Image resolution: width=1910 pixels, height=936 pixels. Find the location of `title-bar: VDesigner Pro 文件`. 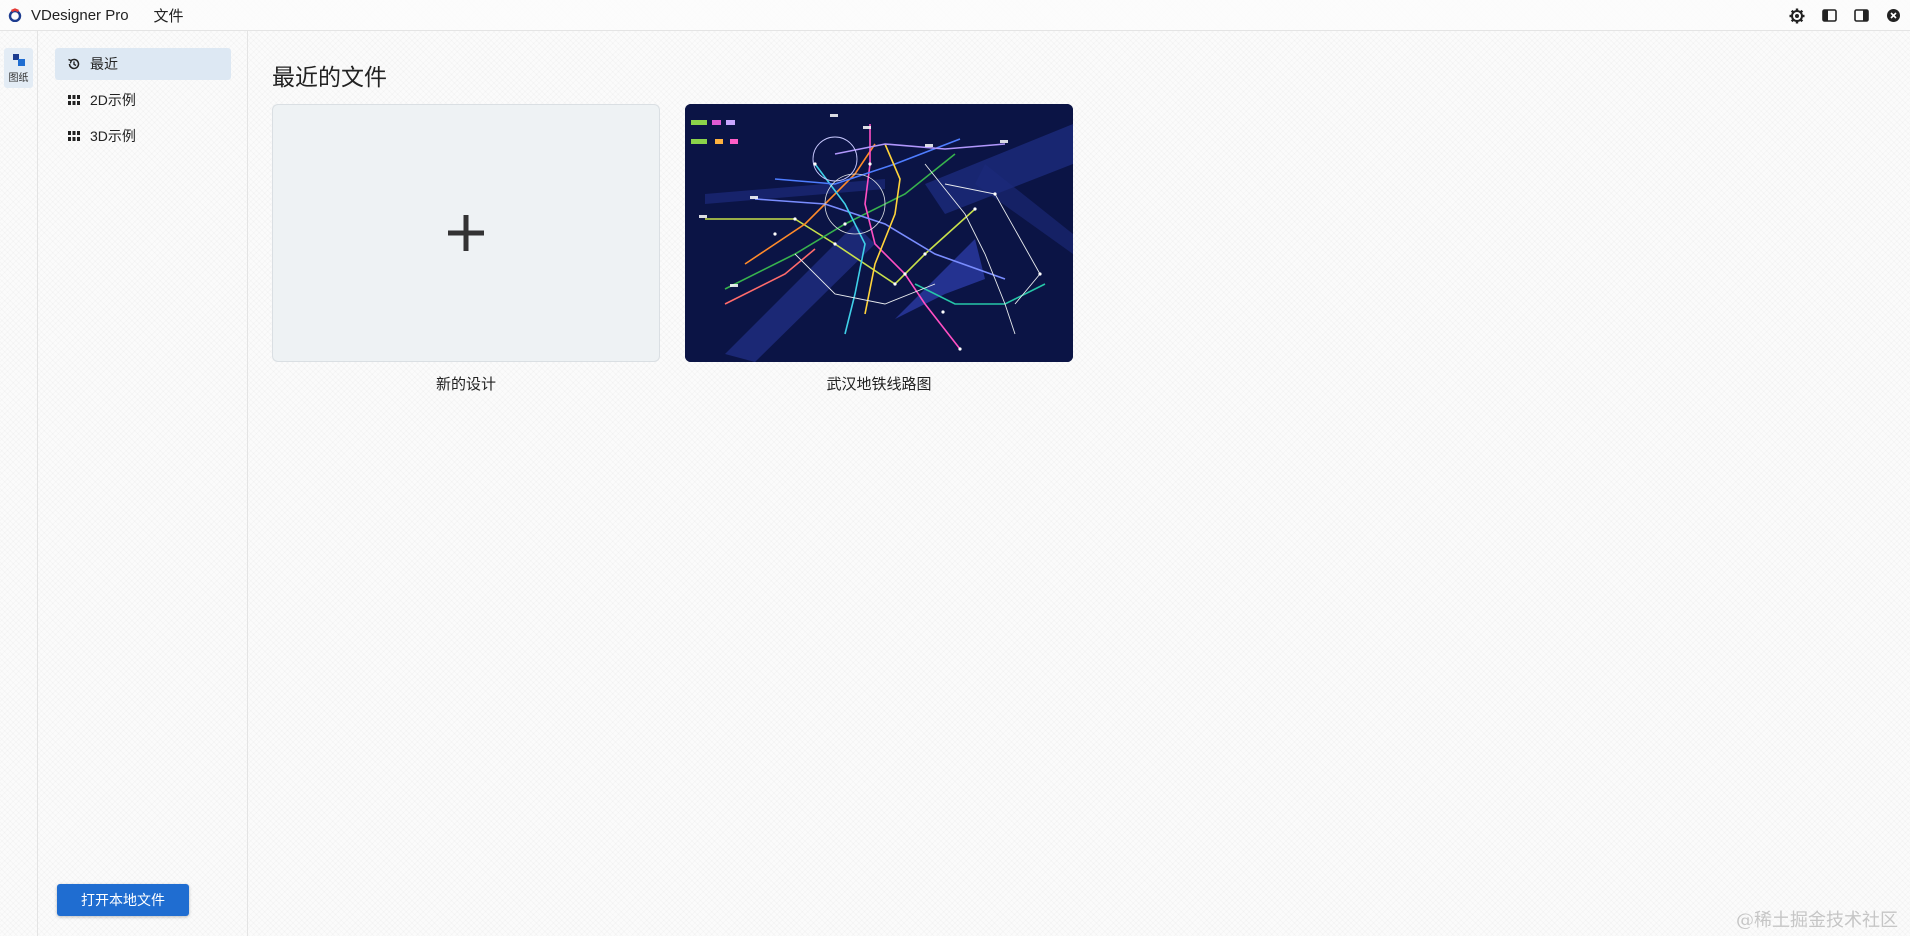

title-bar: VDesigner Pro 文件 is located at coordinates (955, 15).